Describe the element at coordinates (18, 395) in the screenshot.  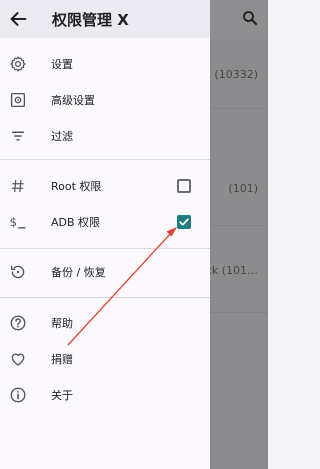
I see `info-icon` at that location.